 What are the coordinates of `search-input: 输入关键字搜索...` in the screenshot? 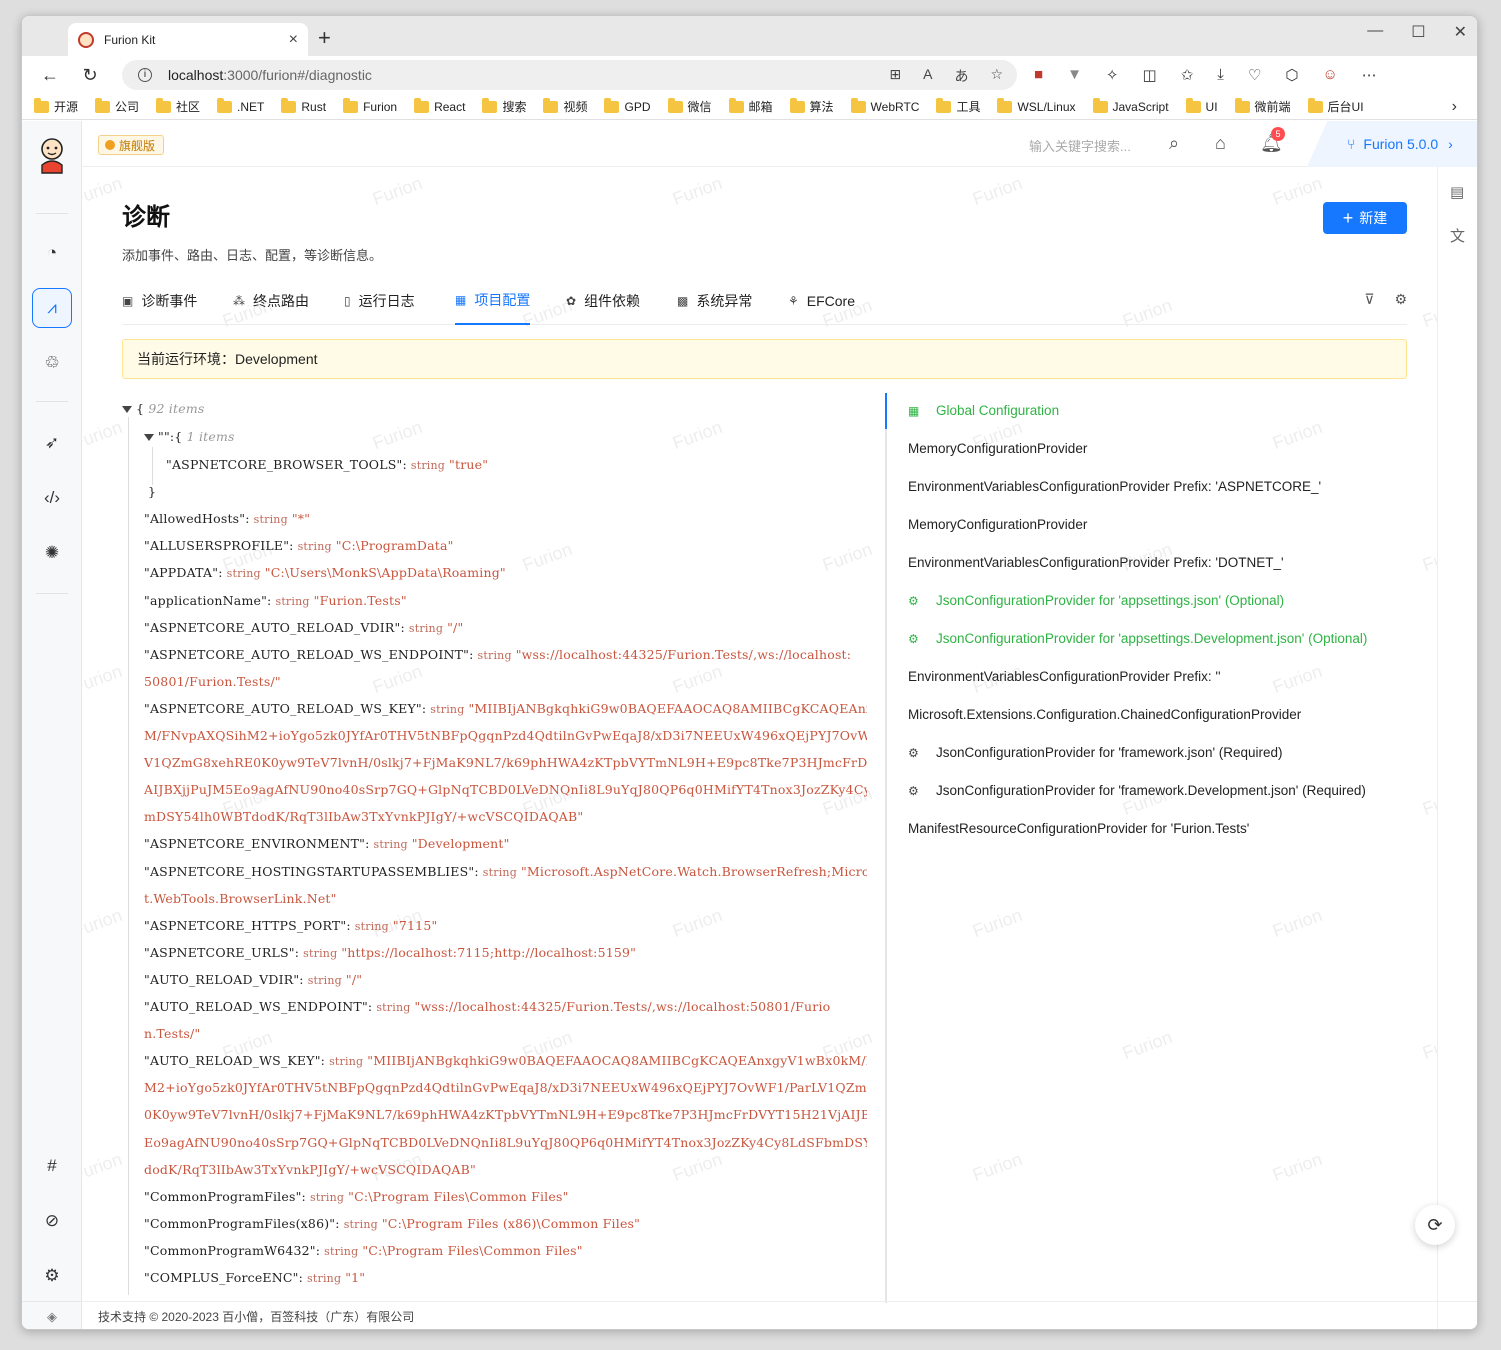 It's located at (1080, 145).